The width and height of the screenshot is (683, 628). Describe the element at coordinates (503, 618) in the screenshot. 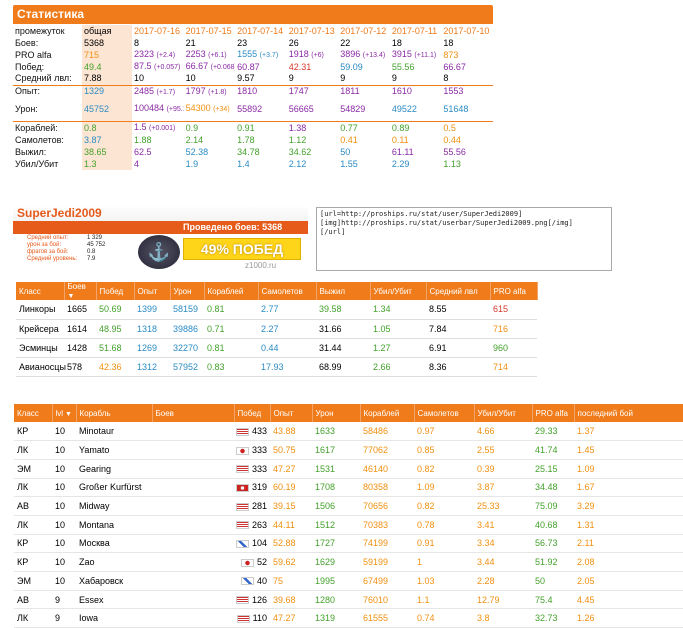

I see `ship-cell: 3.8` at that location.